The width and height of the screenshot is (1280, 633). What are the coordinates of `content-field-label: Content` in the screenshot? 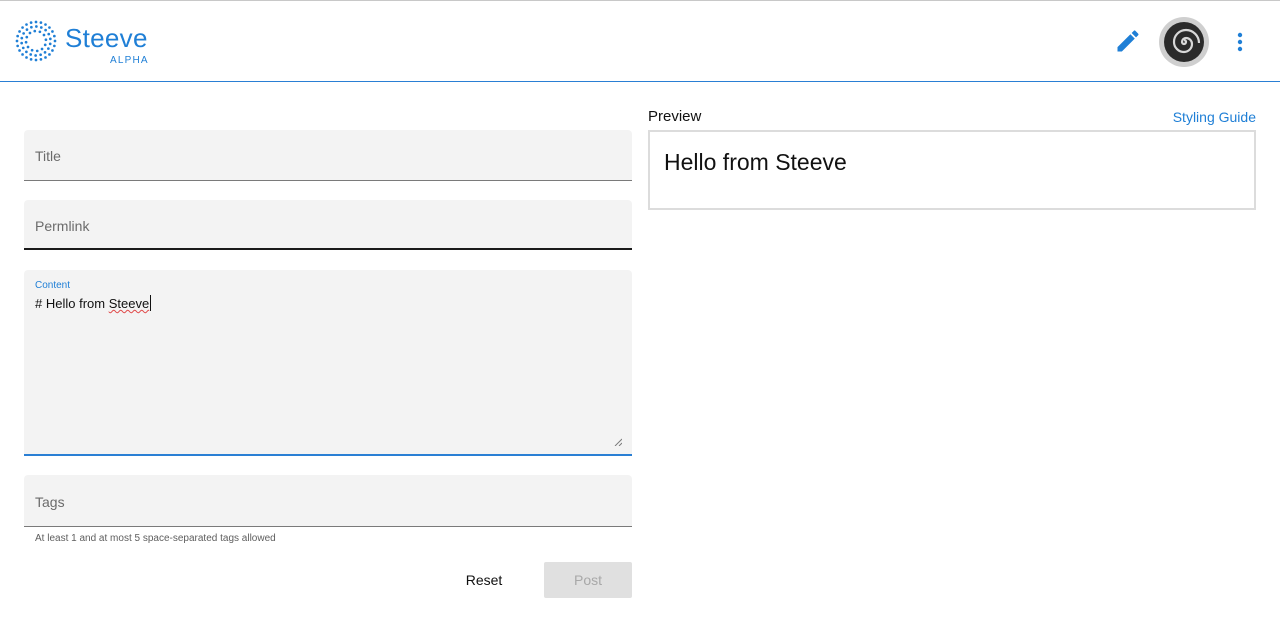 It's located at (53, 285).